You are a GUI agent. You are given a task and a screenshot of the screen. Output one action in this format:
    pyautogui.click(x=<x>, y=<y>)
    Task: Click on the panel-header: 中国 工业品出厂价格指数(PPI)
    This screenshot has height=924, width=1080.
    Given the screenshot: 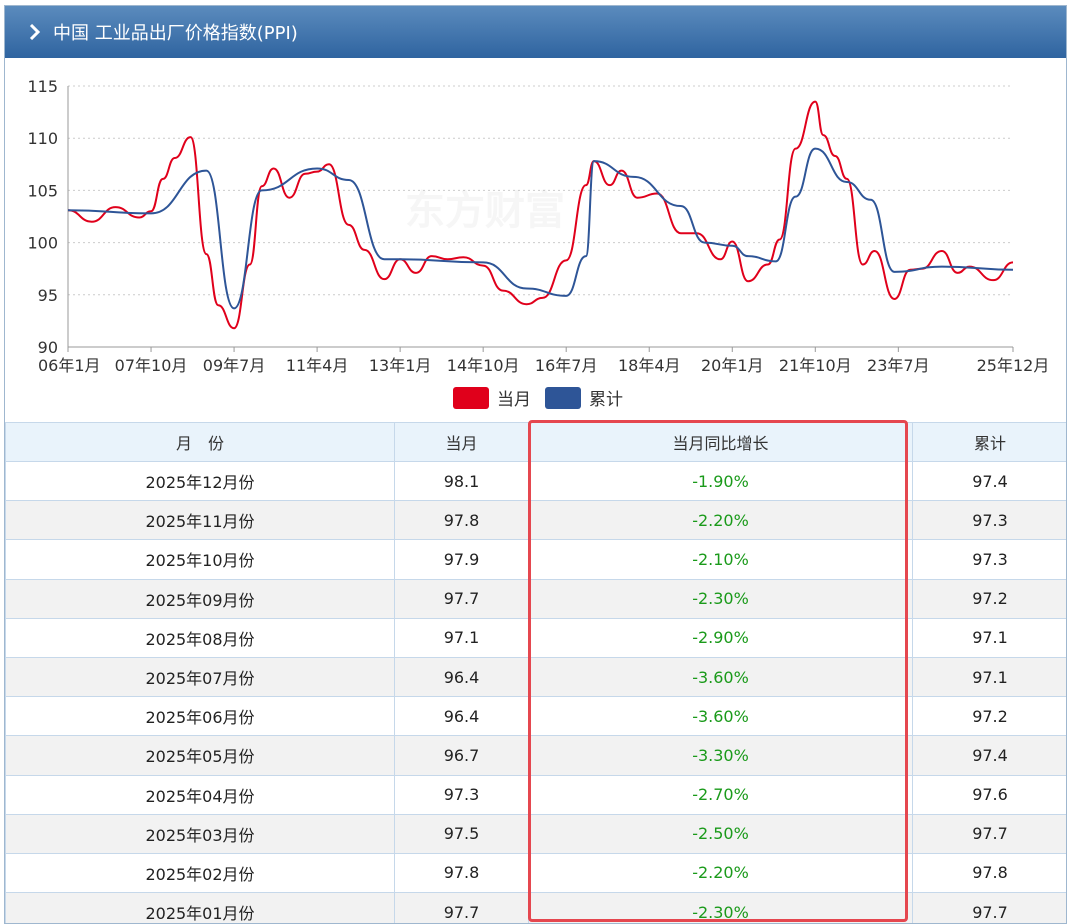 What is the action you would take?
    pyautogui.click(x=535, y=32)
    